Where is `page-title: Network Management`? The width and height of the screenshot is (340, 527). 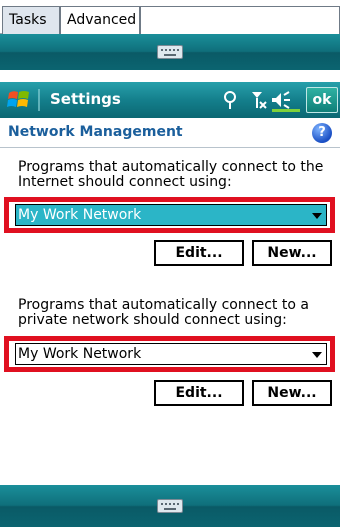
page-title: Network Management is located at coordinates (95, 132).